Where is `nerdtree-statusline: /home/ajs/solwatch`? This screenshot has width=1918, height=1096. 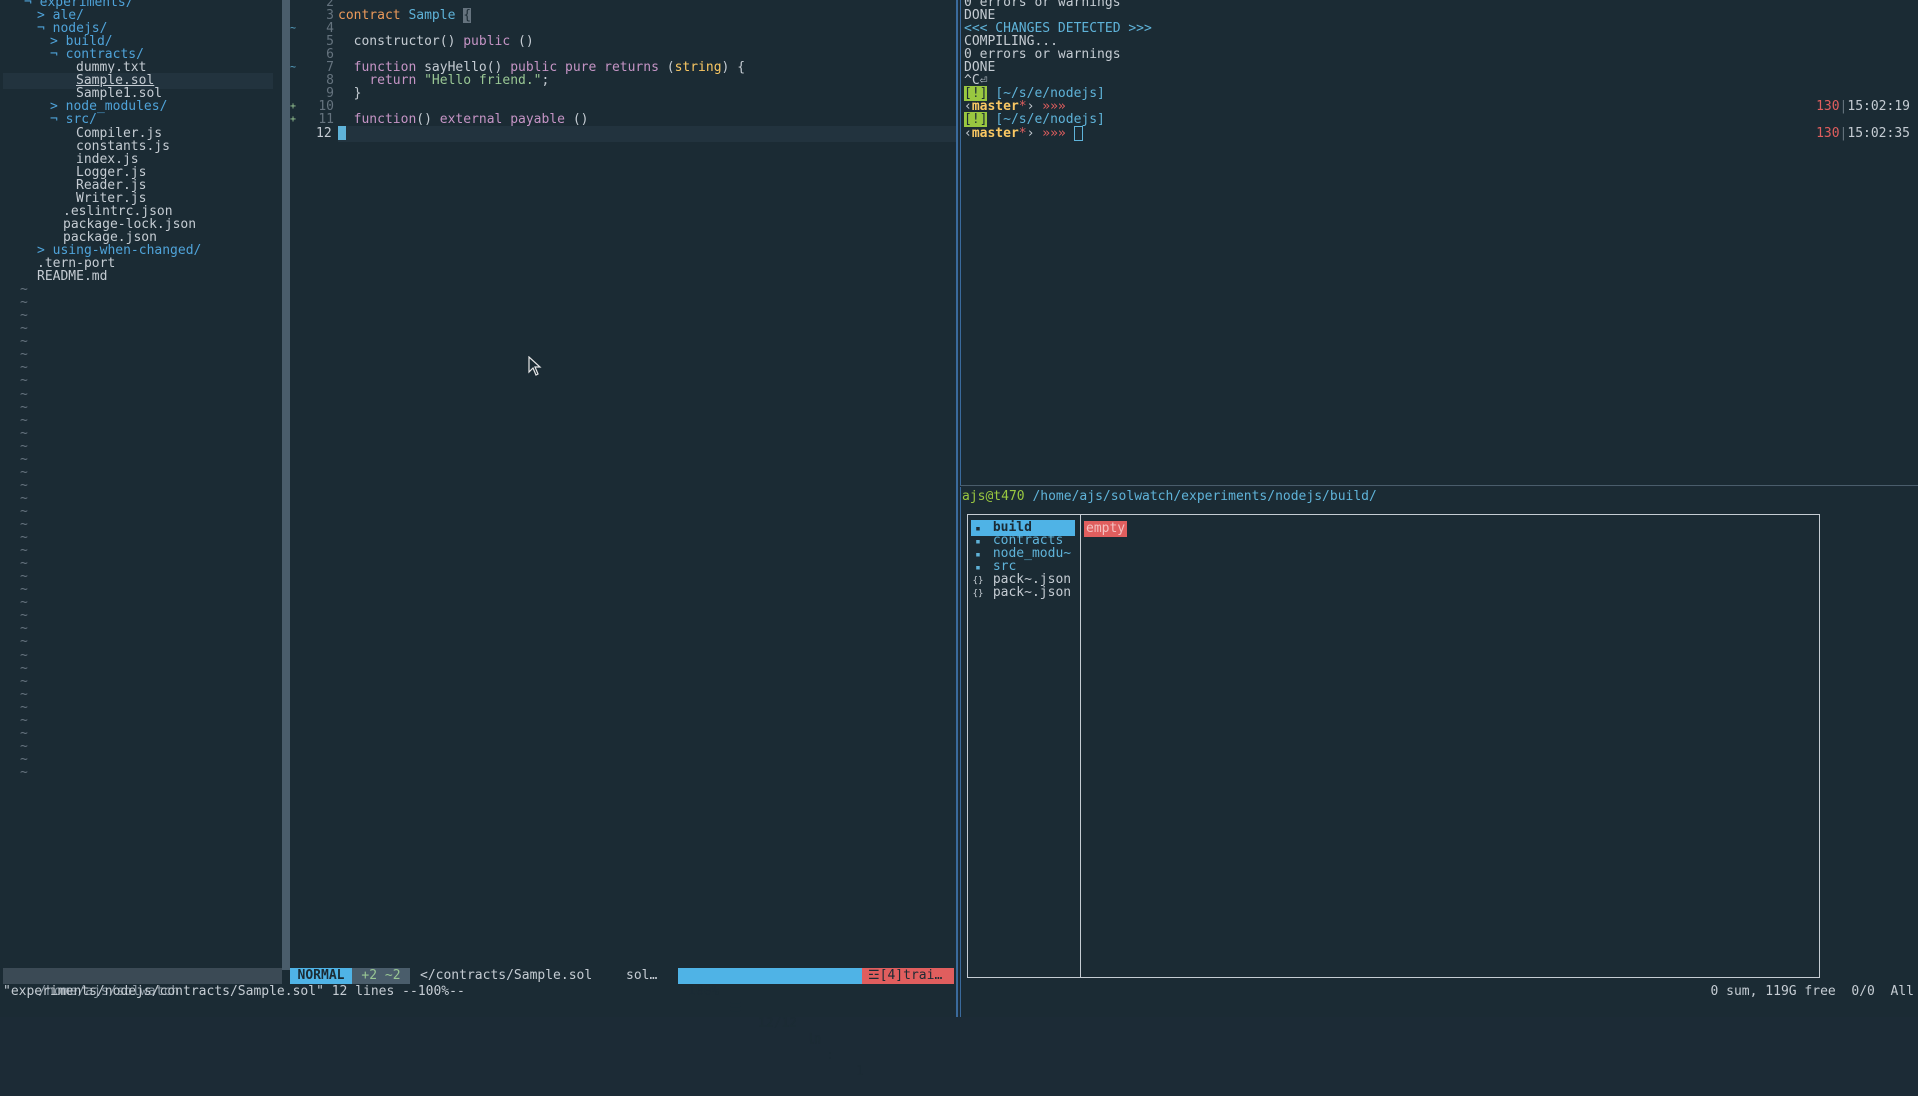 nerdtree-statusline: /home/ajs/solwatch is located at coordinates (142, 983).